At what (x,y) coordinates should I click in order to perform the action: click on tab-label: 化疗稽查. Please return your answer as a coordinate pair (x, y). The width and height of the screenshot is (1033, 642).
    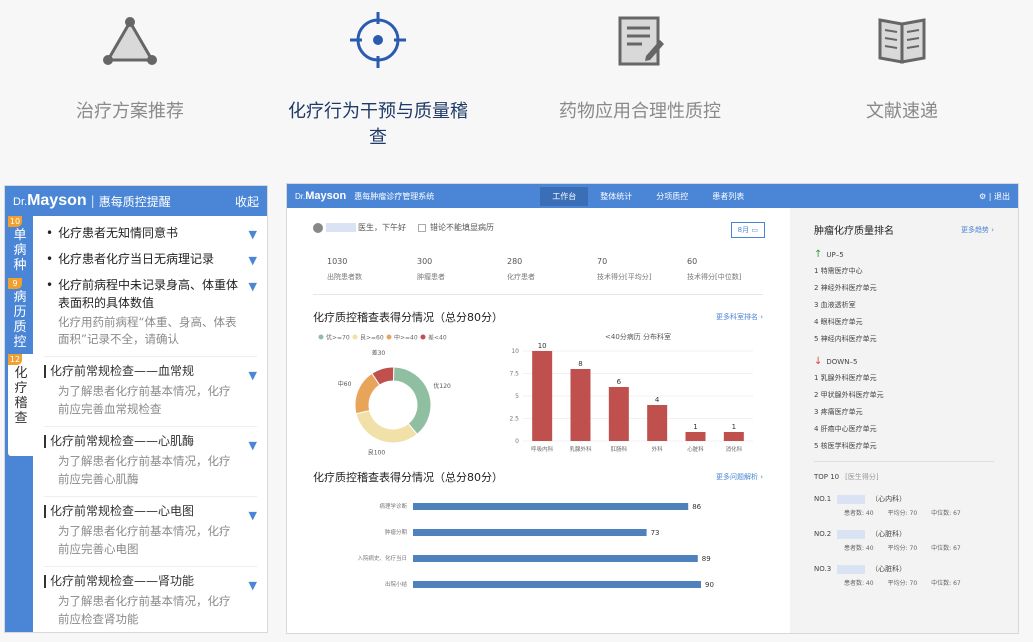
    Looking at the image, I should click on (21, 396).